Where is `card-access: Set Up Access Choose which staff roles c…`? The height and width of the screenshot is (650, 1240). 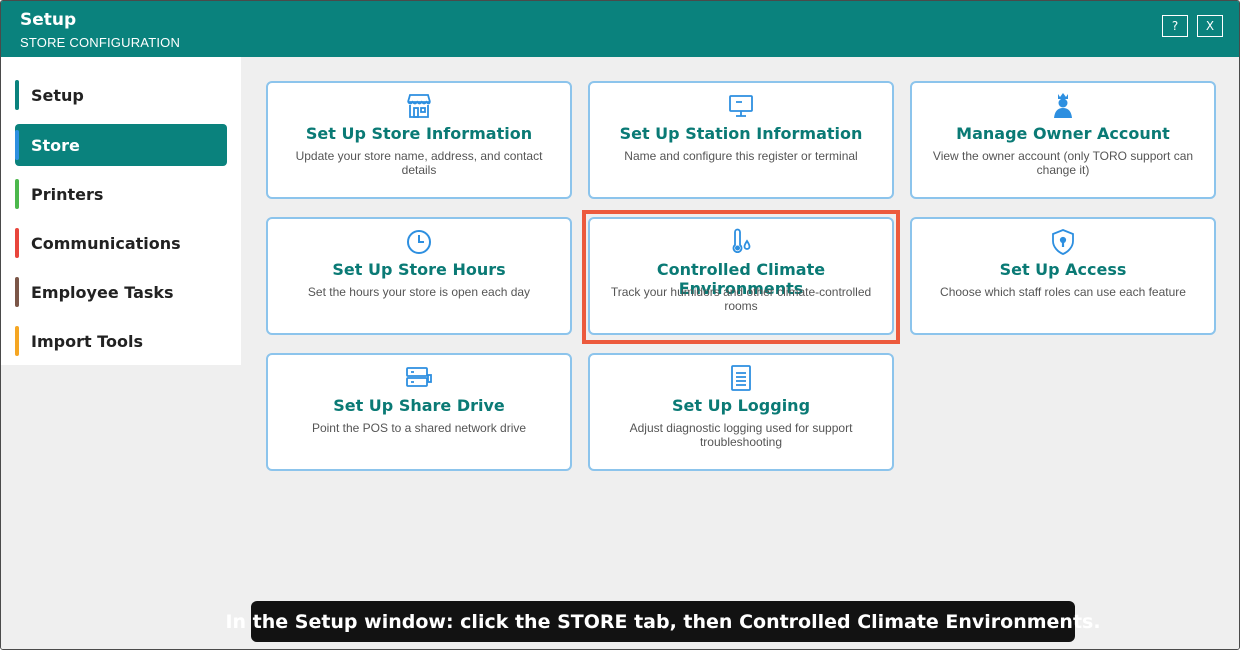
card-access: Set Up Access Choose which staff roles c… is located at coordinates (1063, 276).